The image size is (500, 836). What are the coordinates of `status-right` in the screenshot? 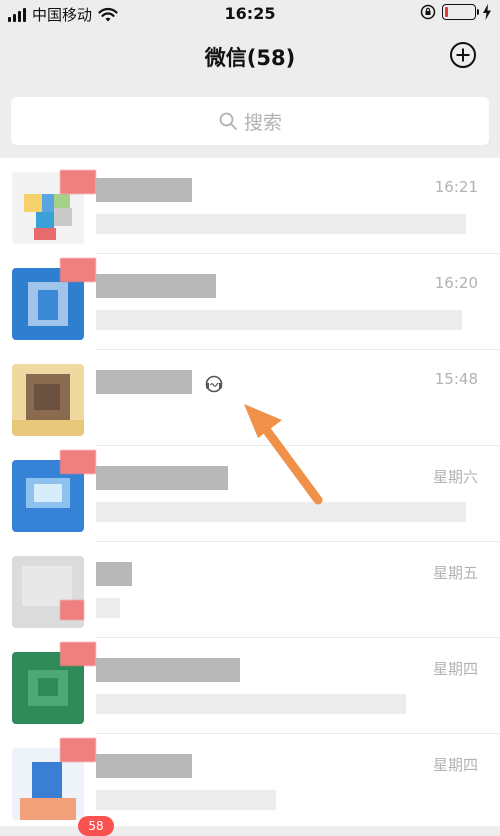 It's located at (456, 12).